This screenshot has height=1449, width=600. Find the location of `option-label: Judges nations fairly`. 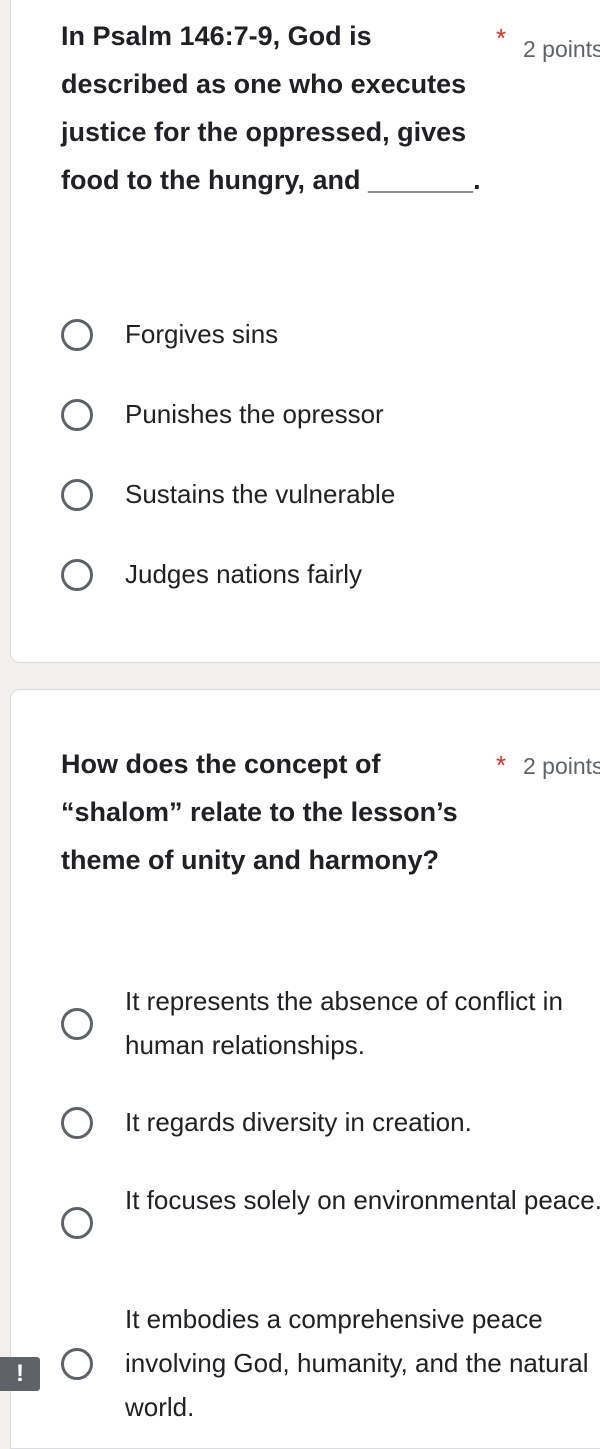

option-label: Judges nations fairly is located at coordinates (362, 574).